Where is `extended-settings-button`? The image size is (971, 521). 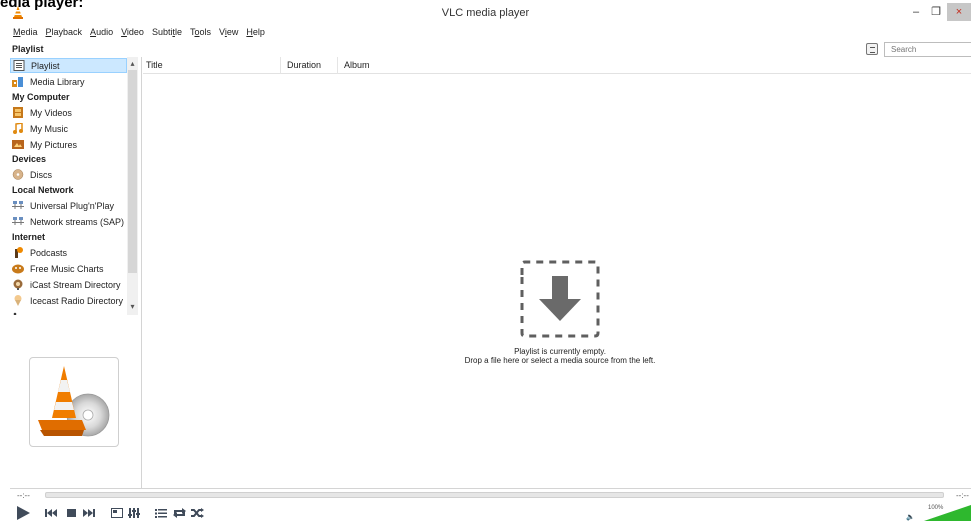
extended-settings-button is located at coordinates (134, 513).